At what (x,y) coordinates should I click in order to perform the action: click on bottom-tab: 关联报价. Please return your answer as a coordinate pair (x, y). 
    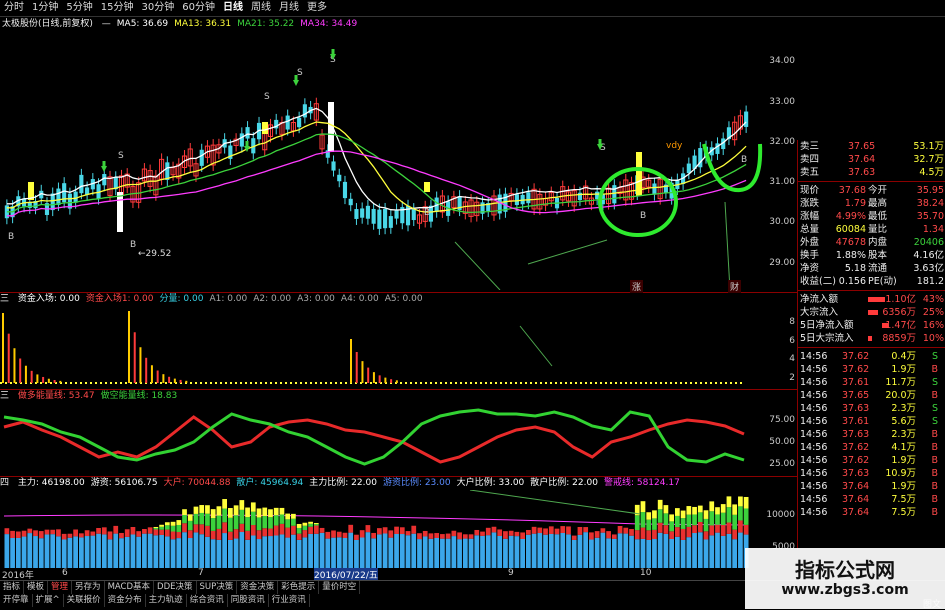
    Looking at the image, I should click on (84, 600).